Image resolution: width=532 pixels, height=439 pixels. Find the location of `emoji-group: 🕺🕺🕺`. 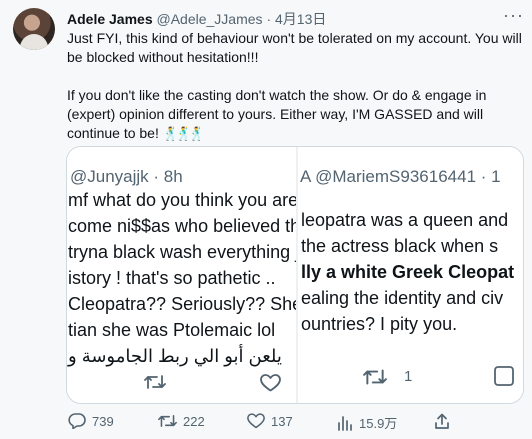

emoji-group: 🕺🕺🕺 is located at coordinates (184, 133).